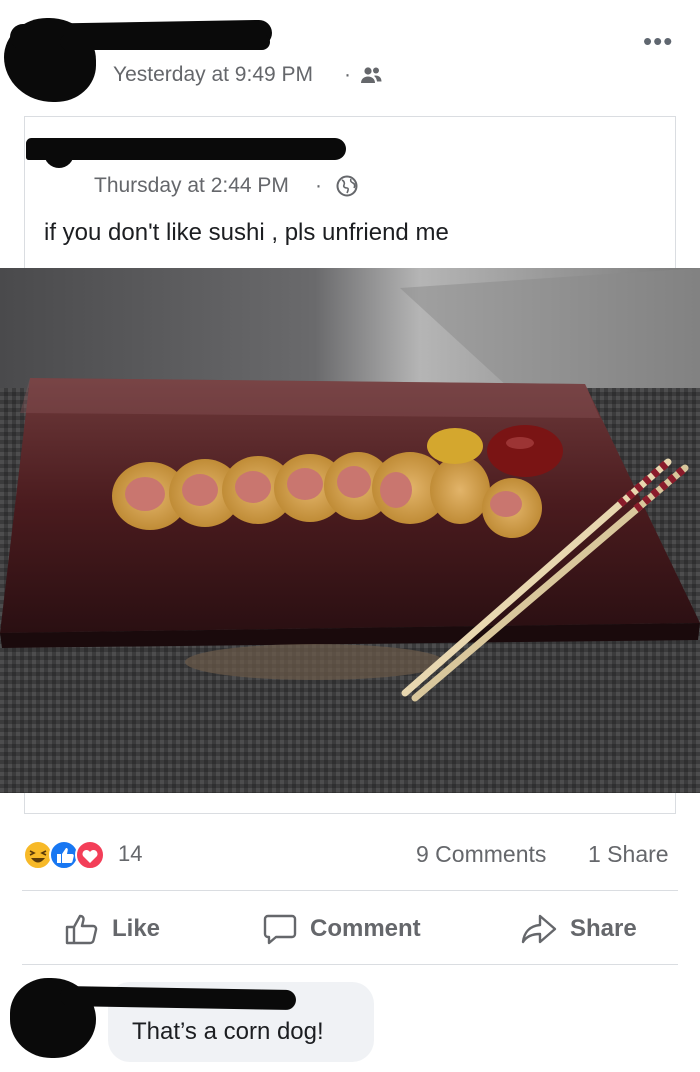  What do you see at coordinates (280, 929) in the screenshot?
I see `comment-icon` at bounding box center [280, 929].